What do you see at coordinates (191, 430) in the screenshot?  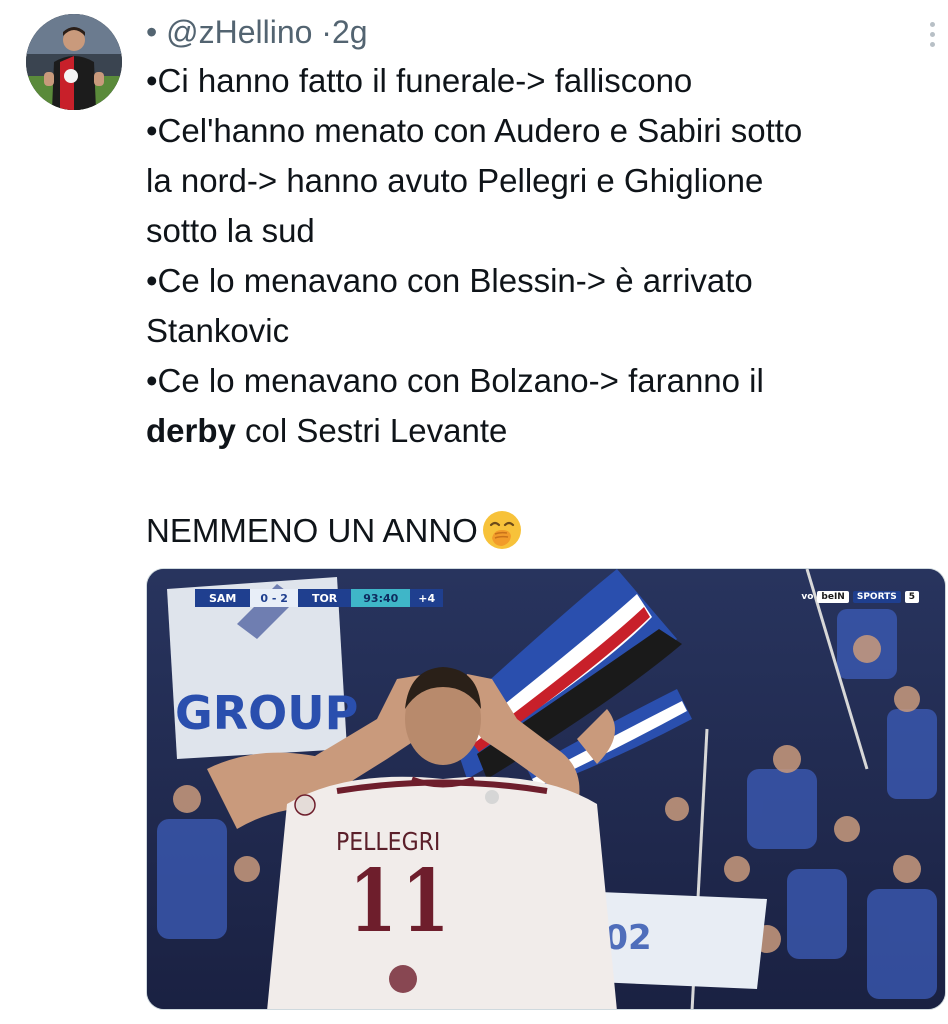 I see `bold-word: derby` at bounding box center [191, 430].